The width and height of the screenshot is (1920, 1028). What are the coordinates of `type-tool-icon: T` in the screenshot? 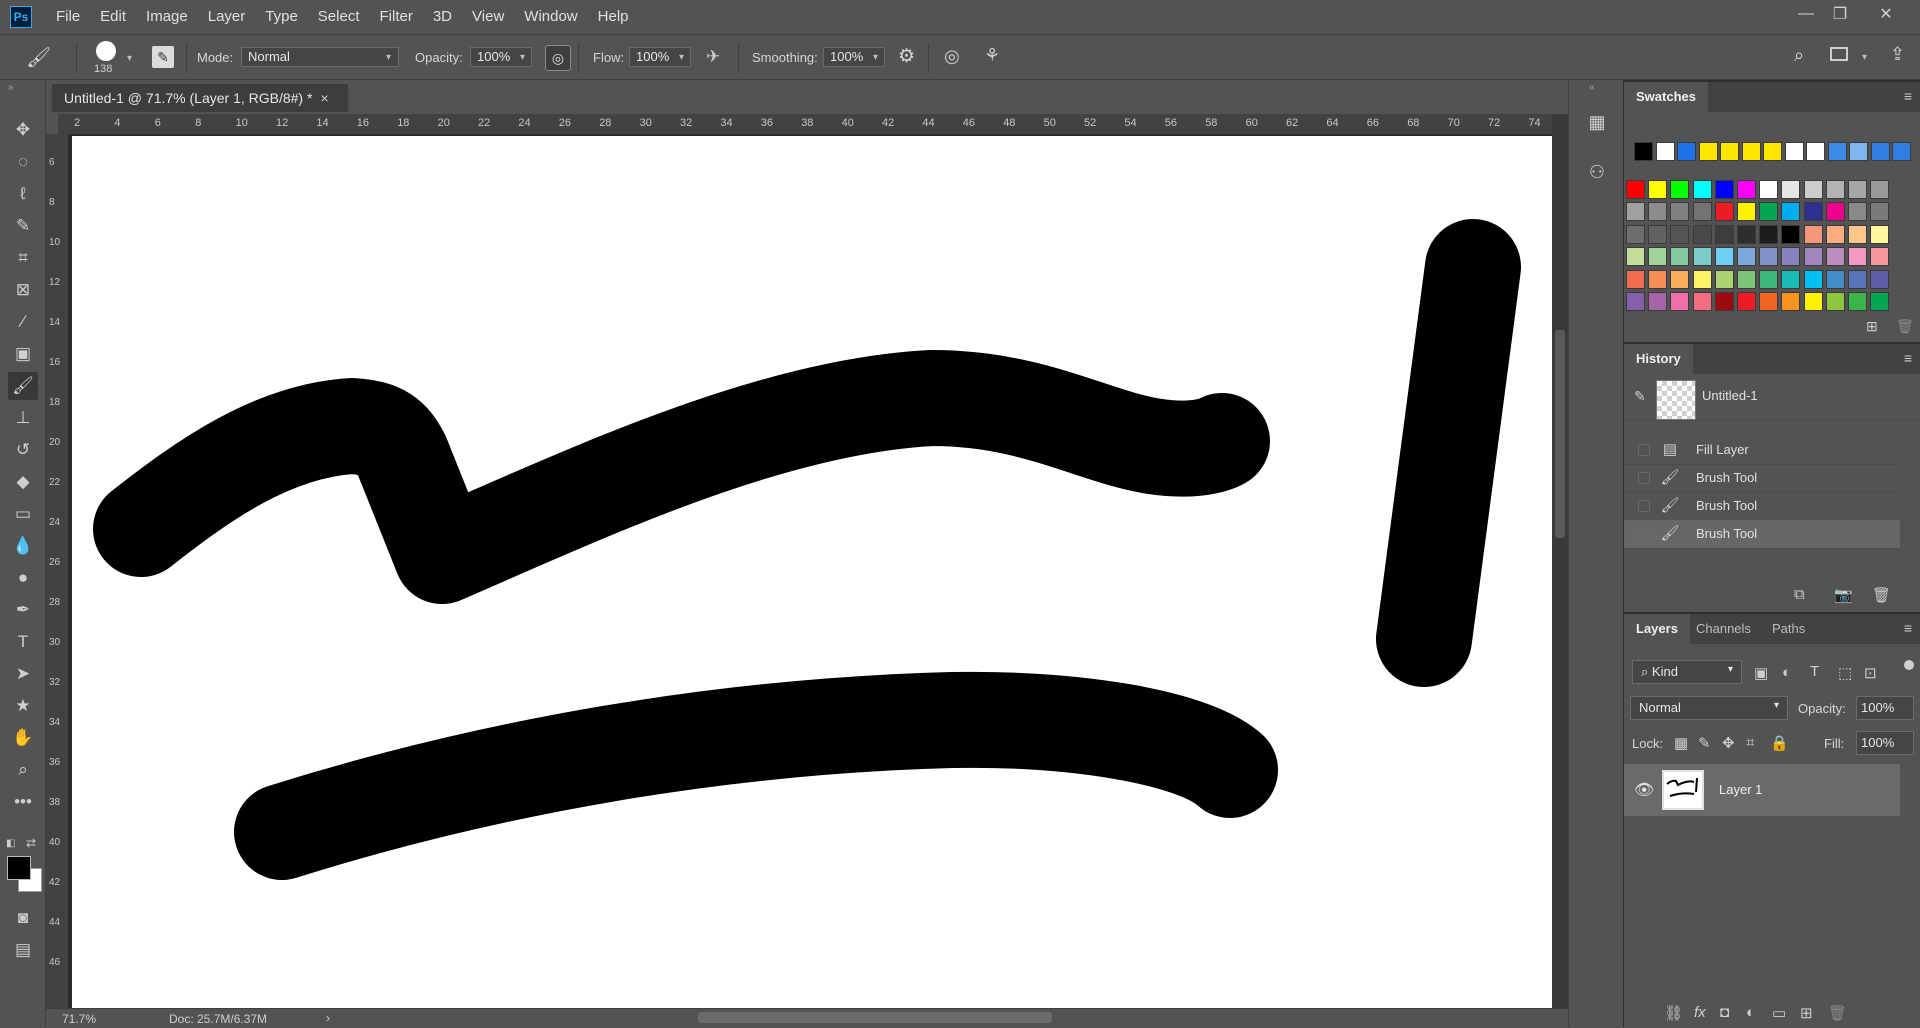 It's located at (23, 642).